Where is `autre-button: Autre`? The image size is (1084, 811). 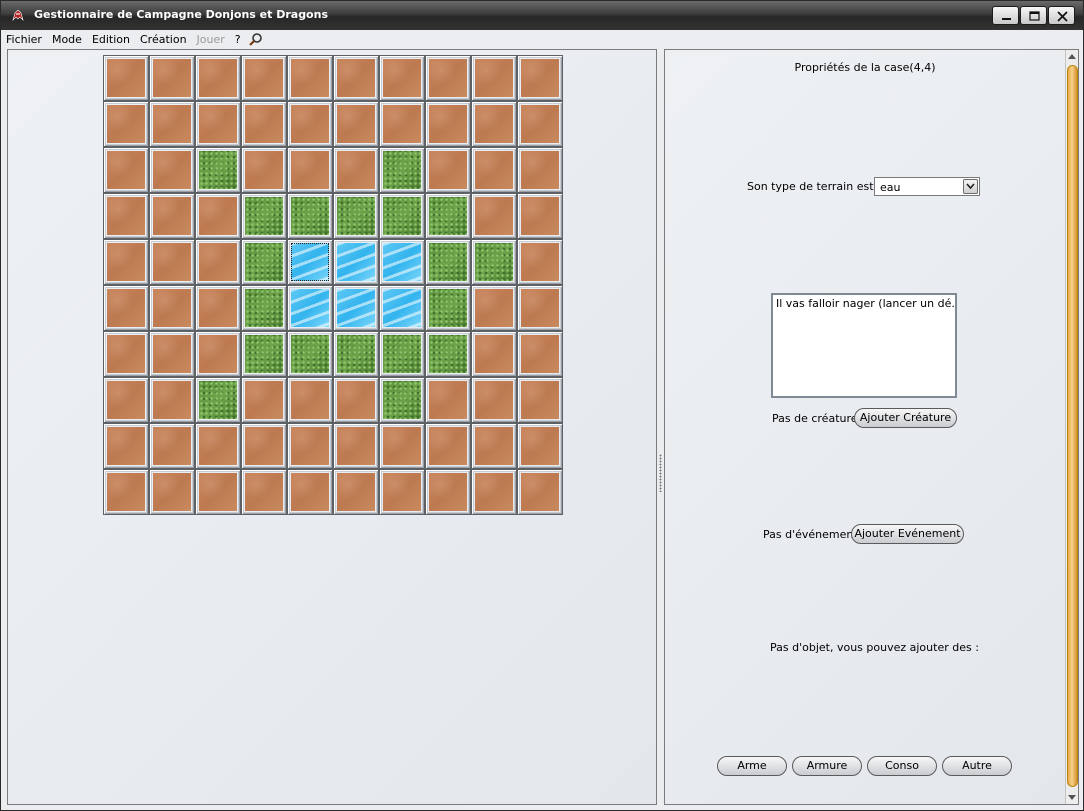
autre-button: Autre is located at coordinates (977, 766).